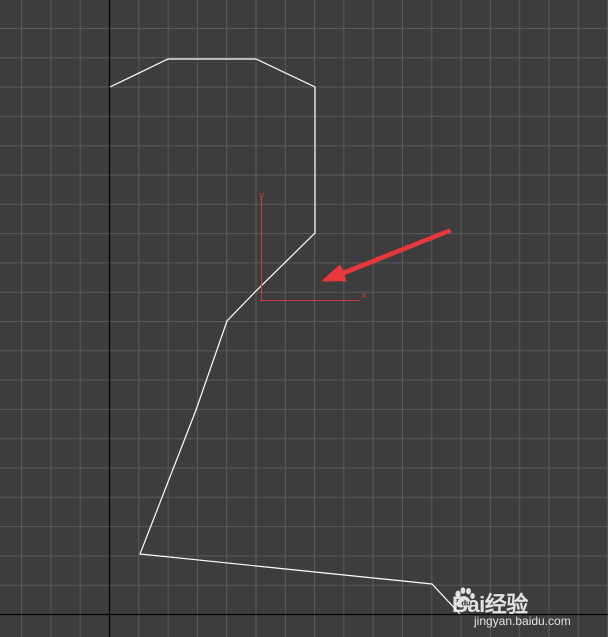  Describe the element at coordinates (527, 609) in the screenshot. I see `baidu-jingyan-watermark: Bai du 经验 jingyan.baidu.com` at that location.